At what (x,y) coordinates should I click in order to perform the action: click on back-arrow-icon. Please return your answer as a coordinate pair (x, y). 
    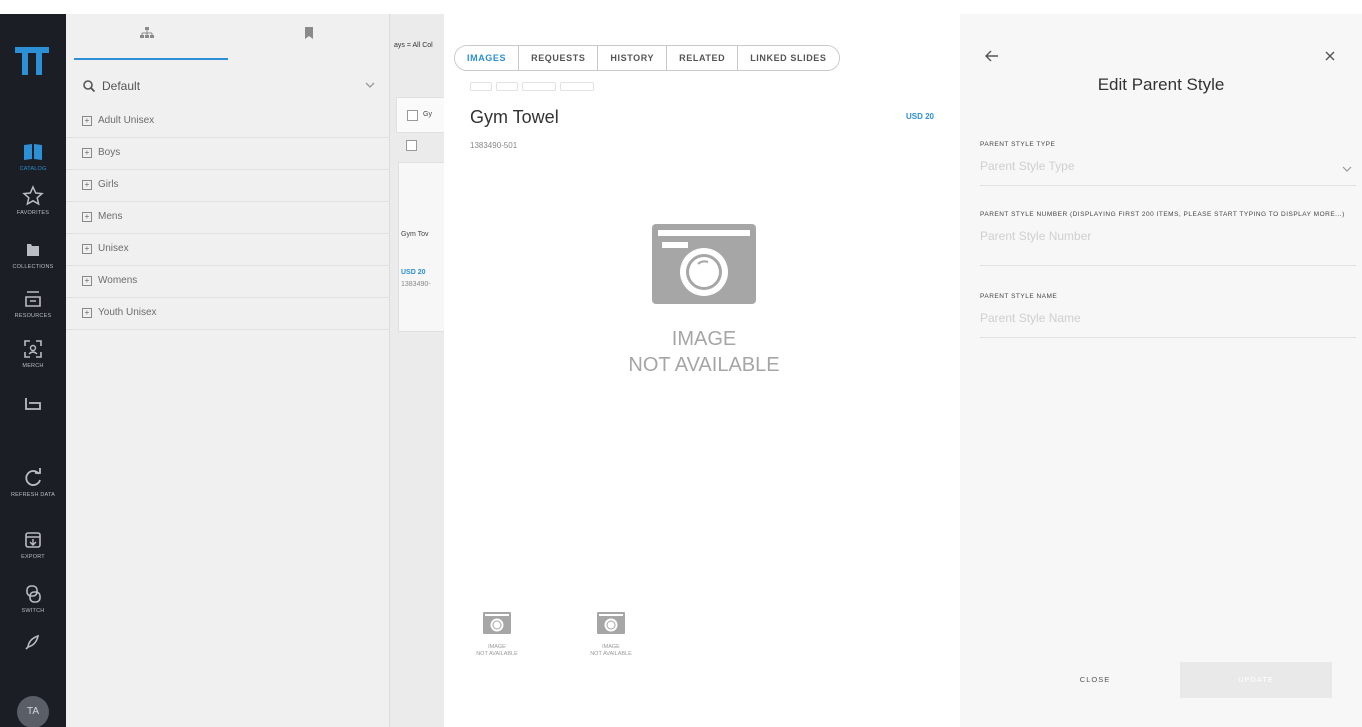
    Looking at the image, I should click on (992, 56).